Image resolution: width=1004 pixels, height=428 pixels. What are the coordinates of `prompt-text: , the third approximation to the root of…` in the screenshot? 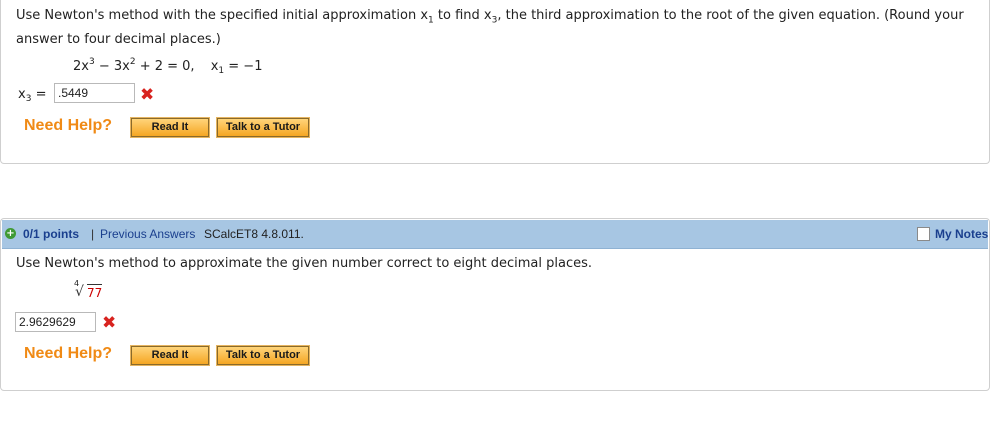 It's located at (730, 15).